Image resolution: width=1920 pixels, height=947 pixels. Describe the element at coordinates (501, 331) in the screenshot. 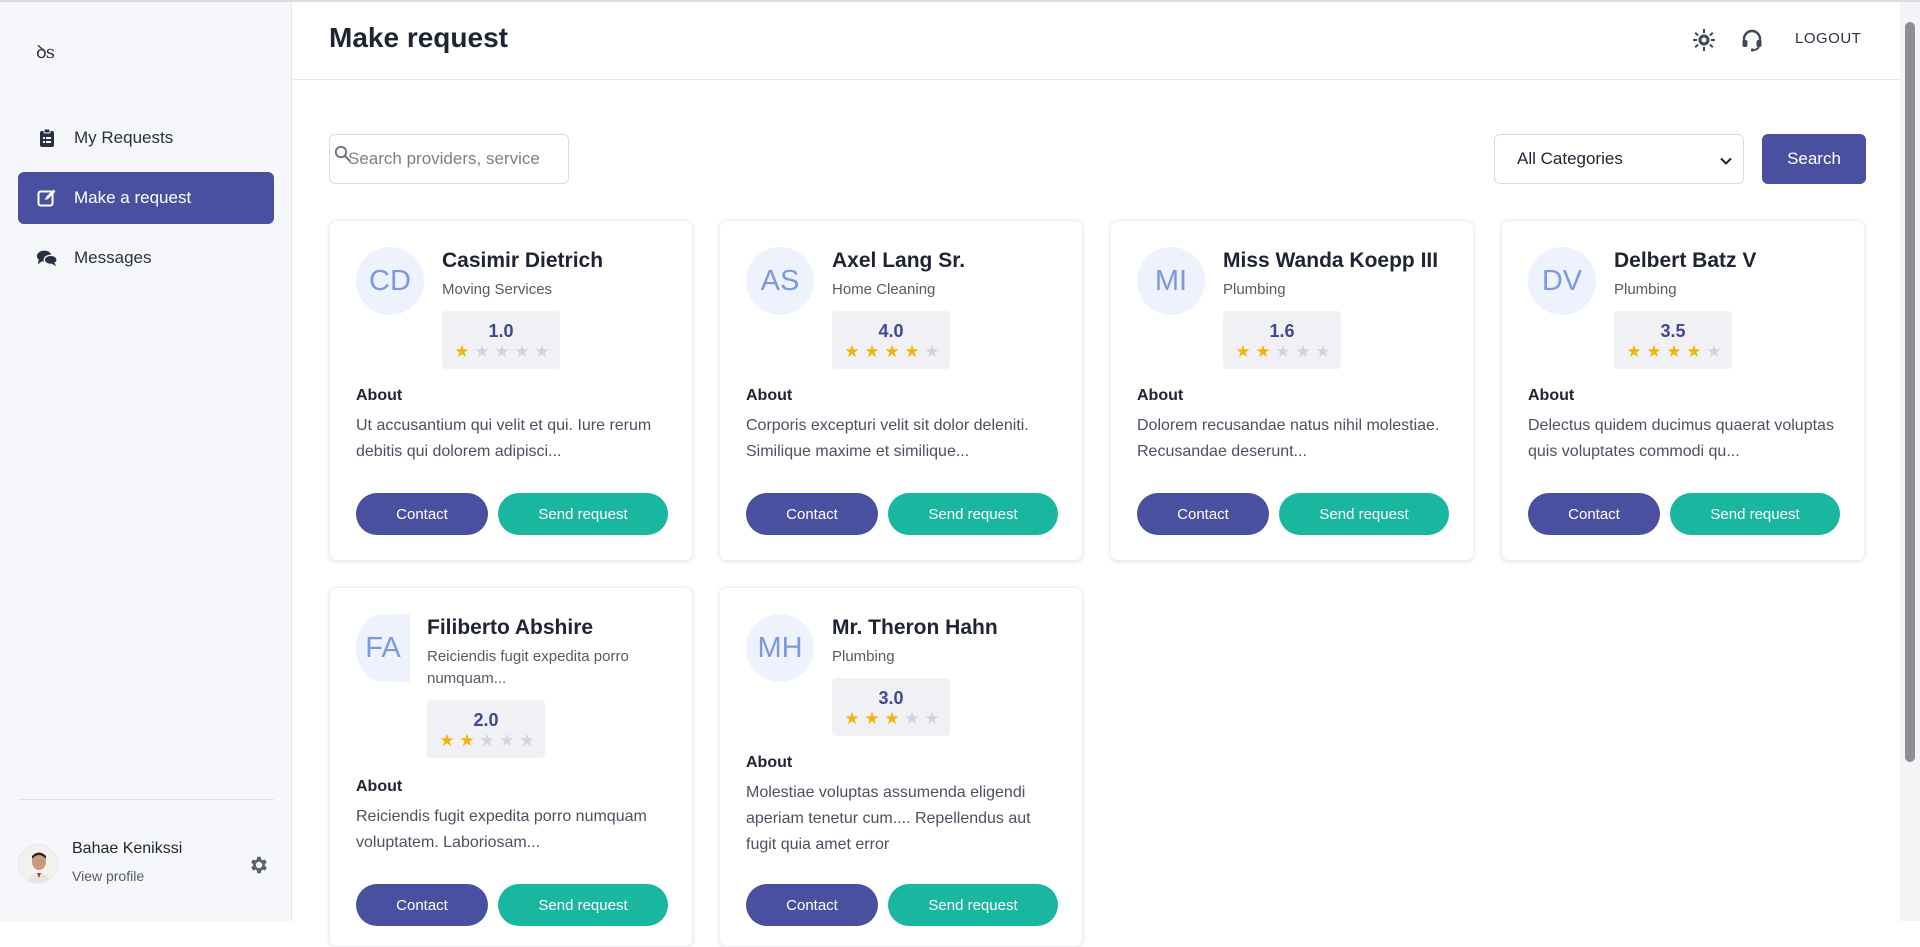

I see `rating-value: 1.0` at that location.